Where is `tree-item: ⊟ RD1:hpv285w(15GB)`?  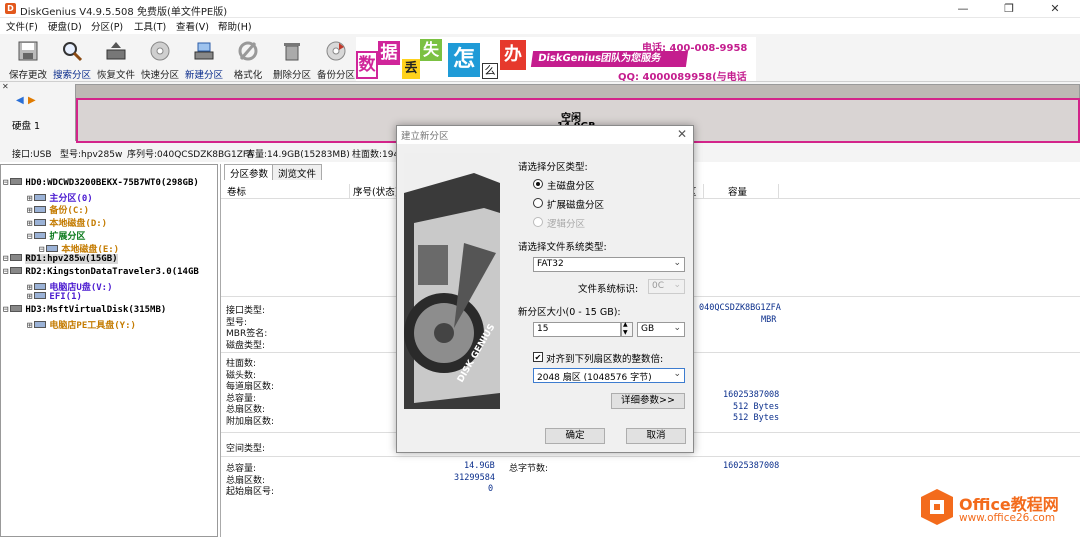 tree-item: ⊟ RD1:hpv285w(15GB) is located at coordinates (60, 260).